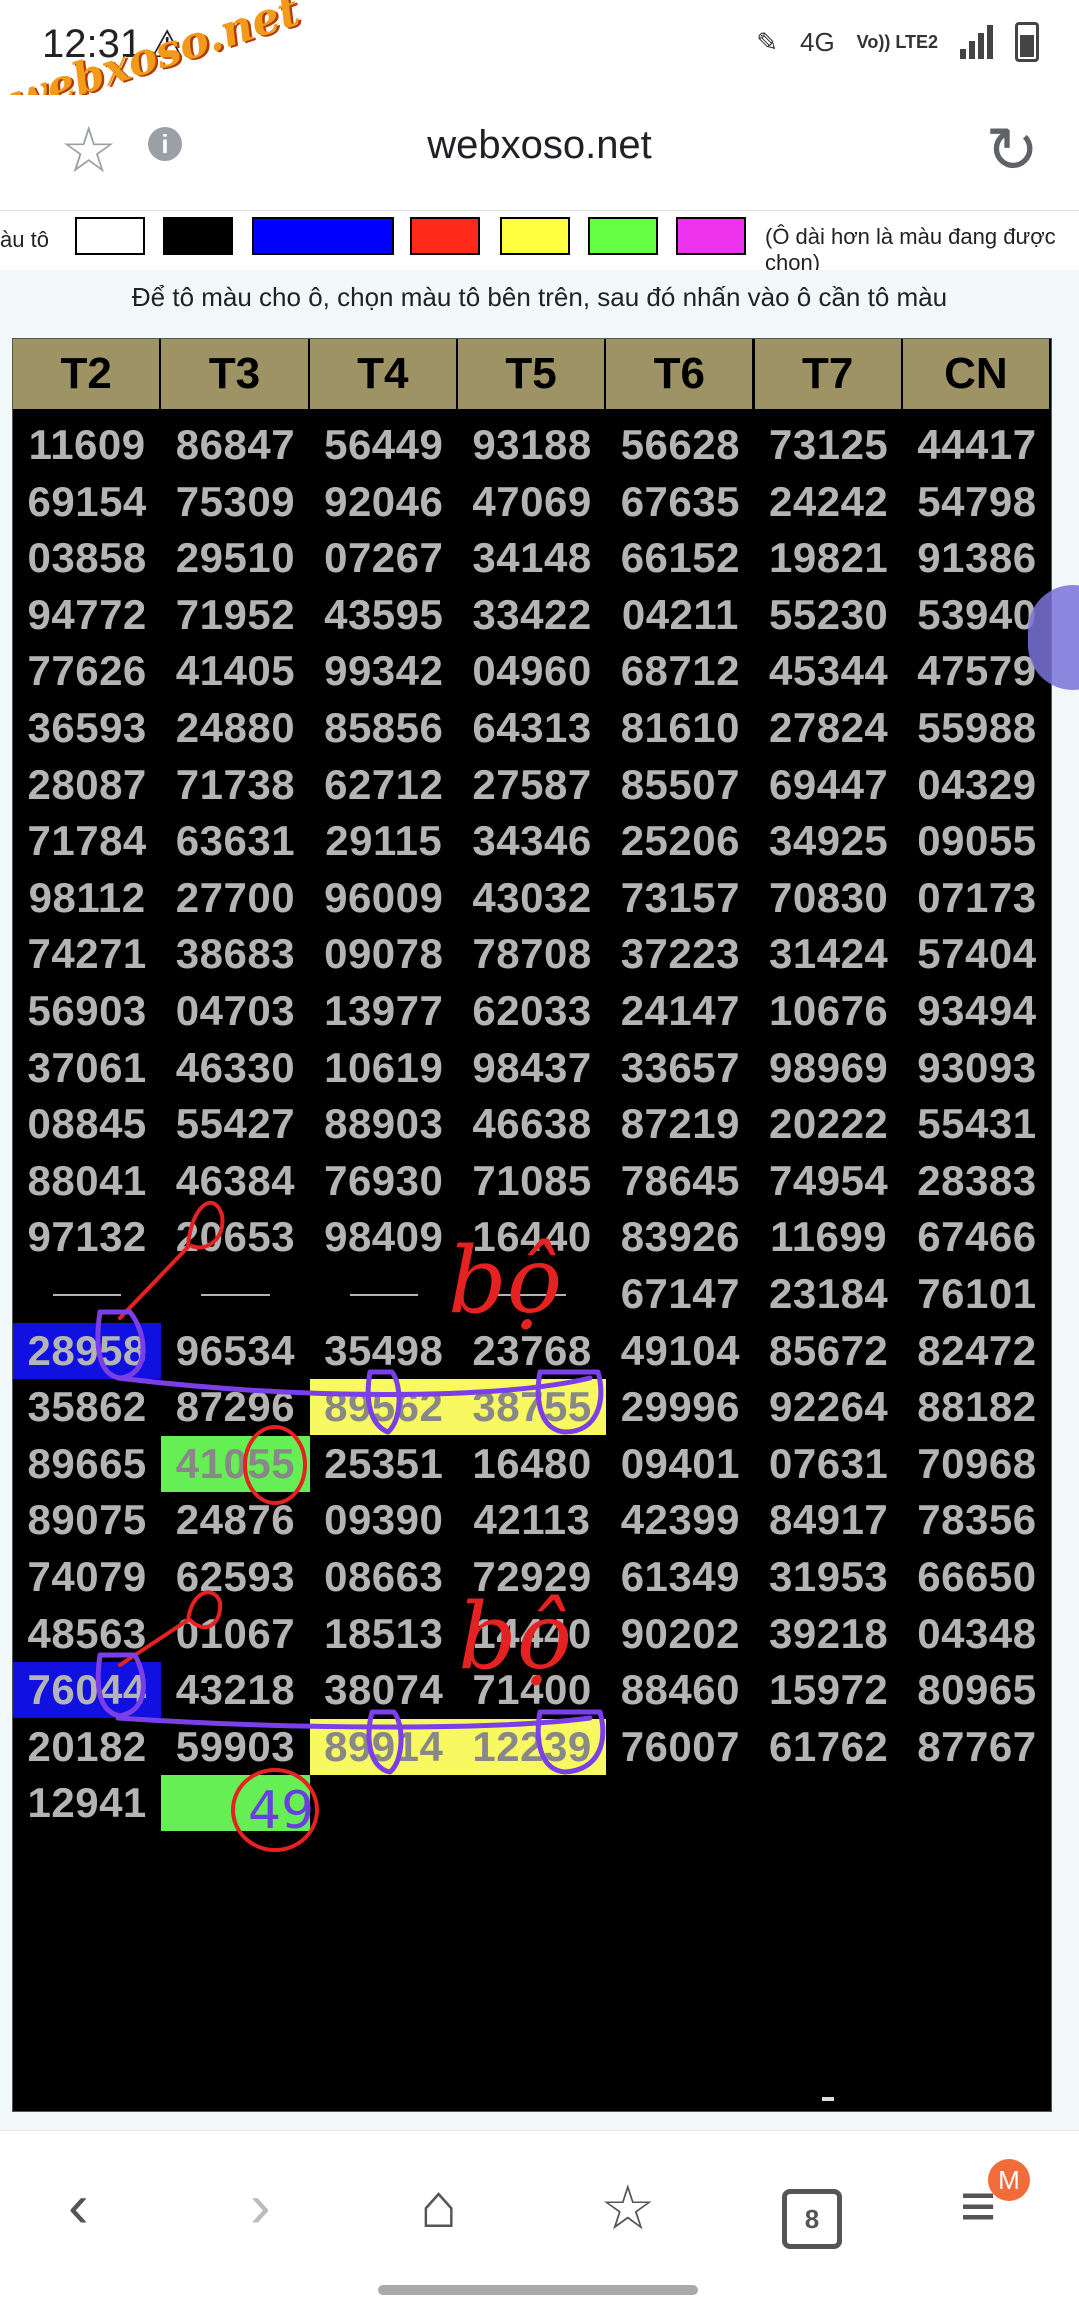 The width and height of the screenshot is (1079, 2317). Describe the element at coordinates (235, 1011) in the screenshot. I see `table-cell: 04703` at that location.